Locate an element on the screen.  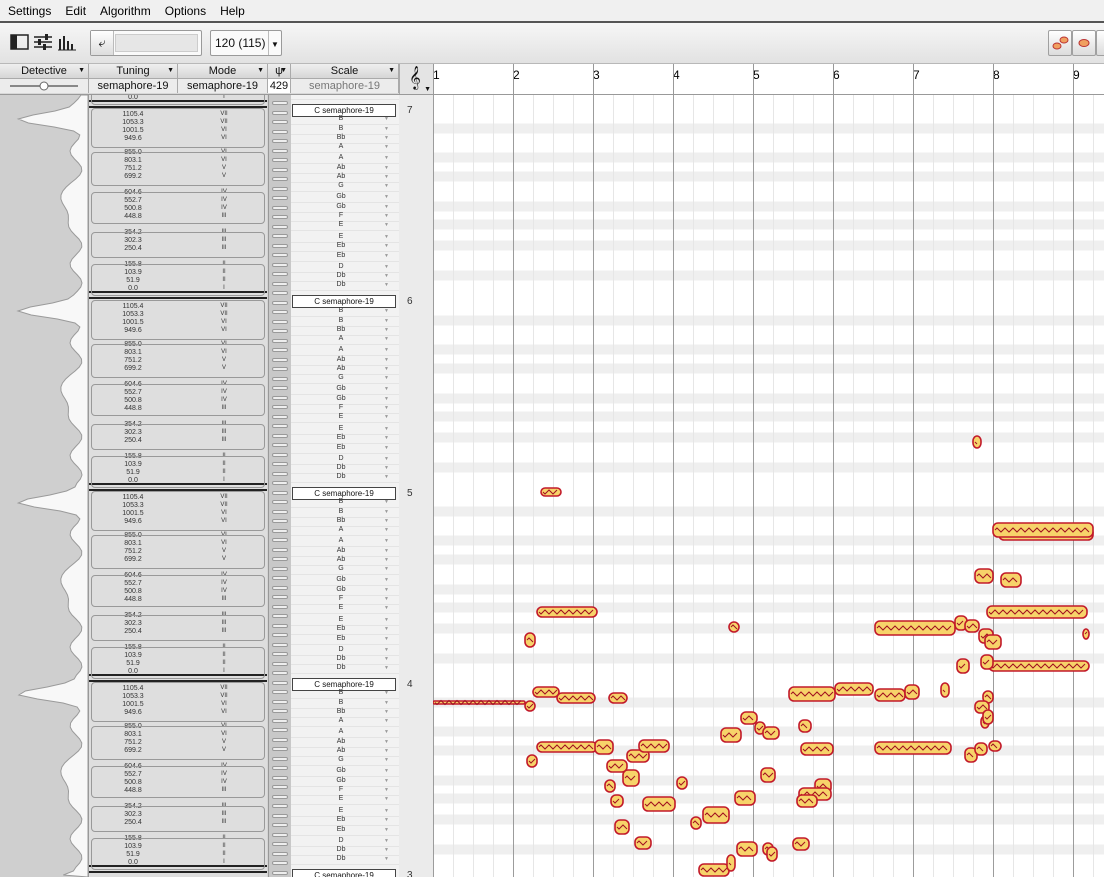
detective-slider is located at coordinates (44, 86).